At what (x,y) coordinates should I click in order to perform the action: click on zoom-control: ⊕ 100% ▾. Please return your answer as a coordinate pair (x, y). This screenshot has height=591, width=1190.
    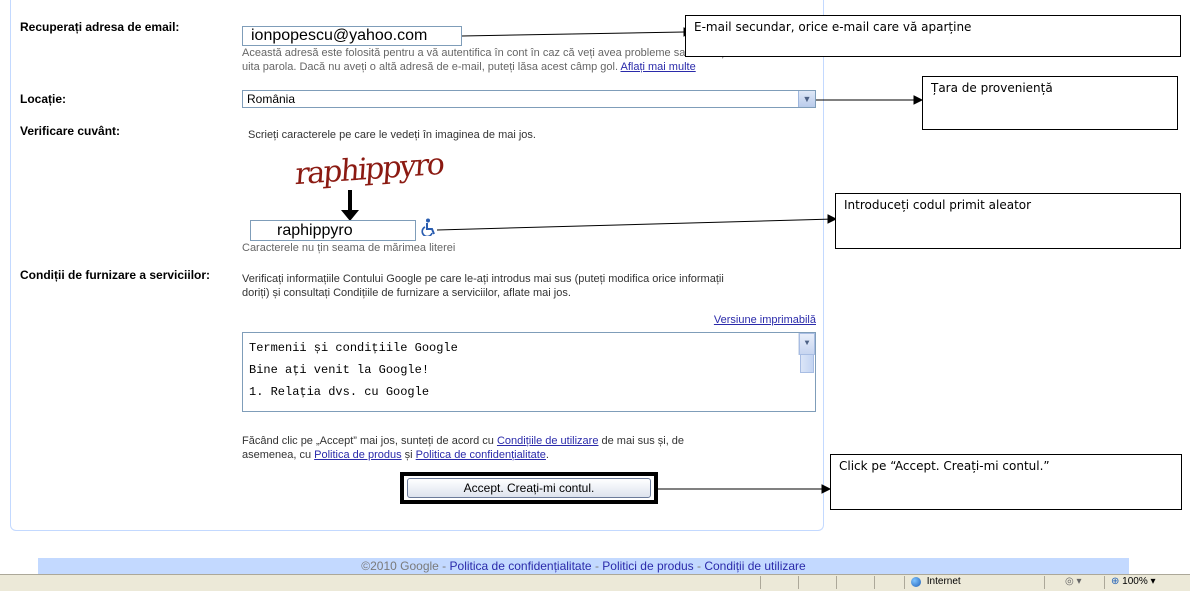
    Looking at the image, I should click on (1147, 582).